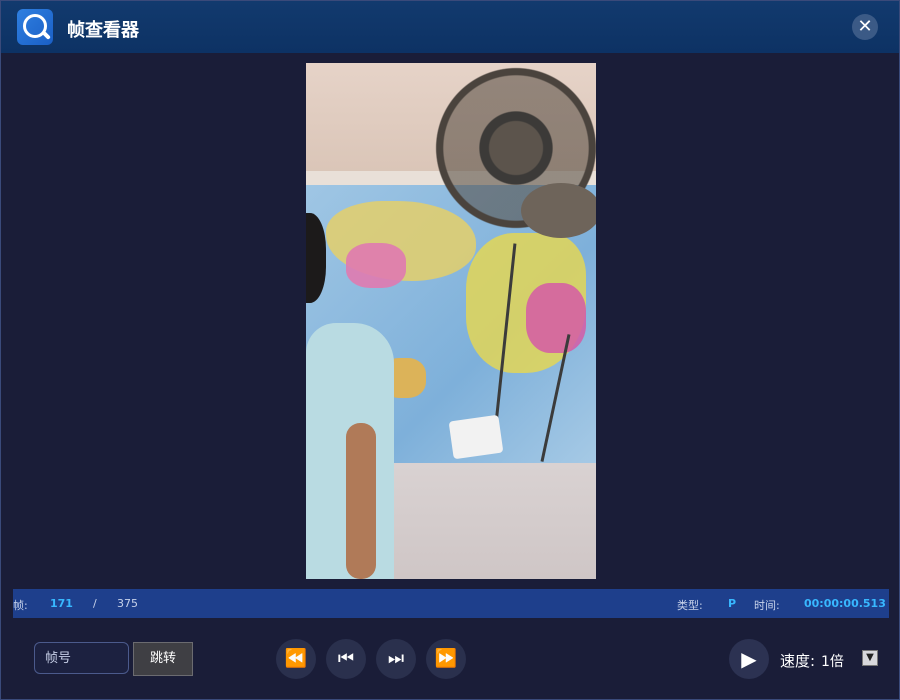 Image resolution: width=900 pixels, height=700 pixels. I want to click on speed-label: 速度:, so click(798, 661).